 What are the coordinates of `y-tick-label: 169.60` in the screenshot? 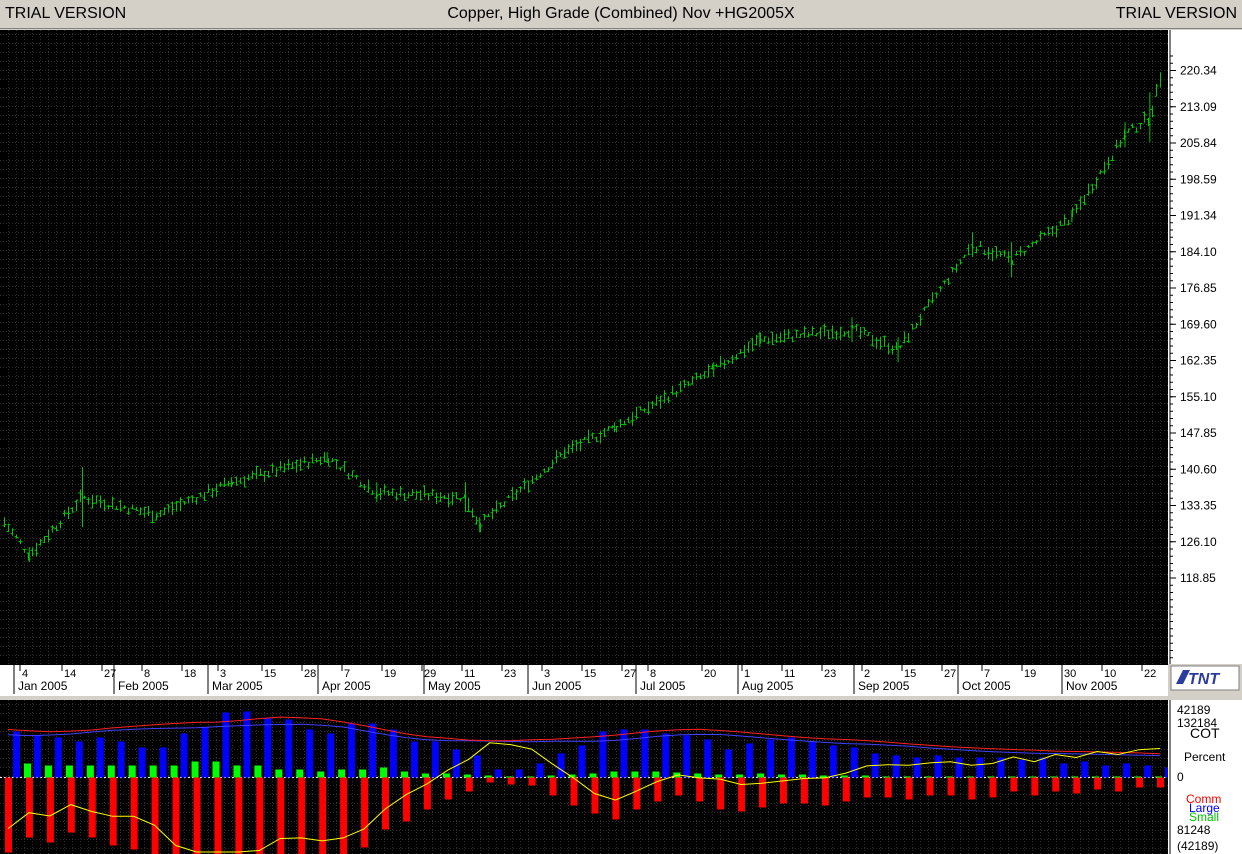 It's located at (1198, 324).